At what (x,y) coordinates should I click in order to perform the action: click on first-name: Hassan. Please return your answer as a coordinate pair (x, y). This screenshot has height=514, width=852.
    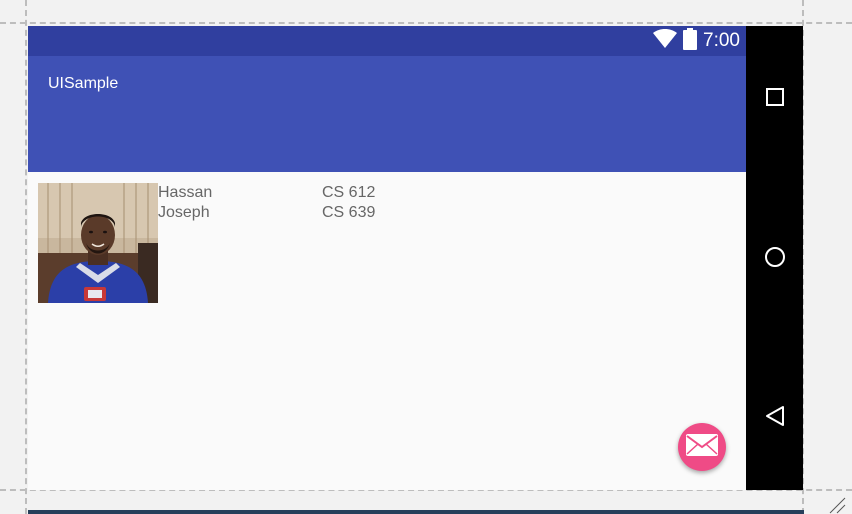
    Looking at the image, I should click on (185, 192).